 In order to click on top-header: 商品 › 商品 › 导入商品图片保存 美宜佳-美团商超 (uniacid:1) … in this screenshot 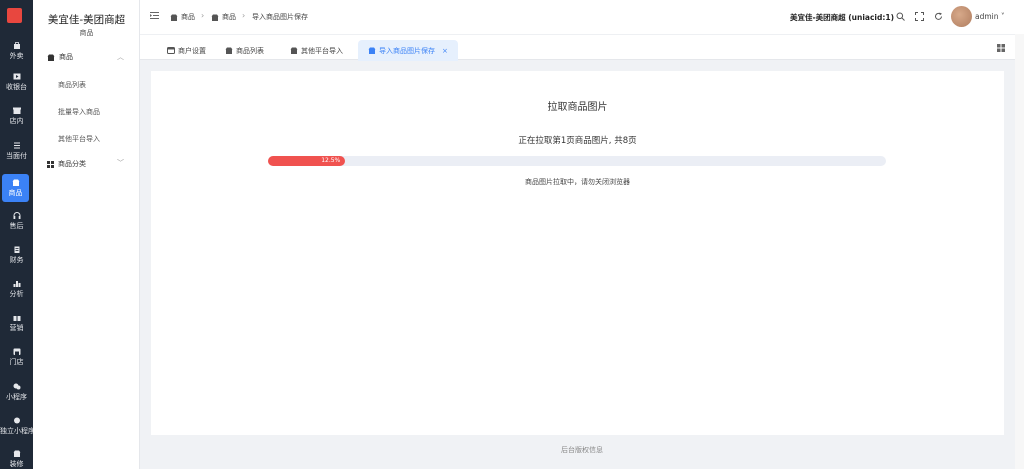, I will do `click(582, 17)`.